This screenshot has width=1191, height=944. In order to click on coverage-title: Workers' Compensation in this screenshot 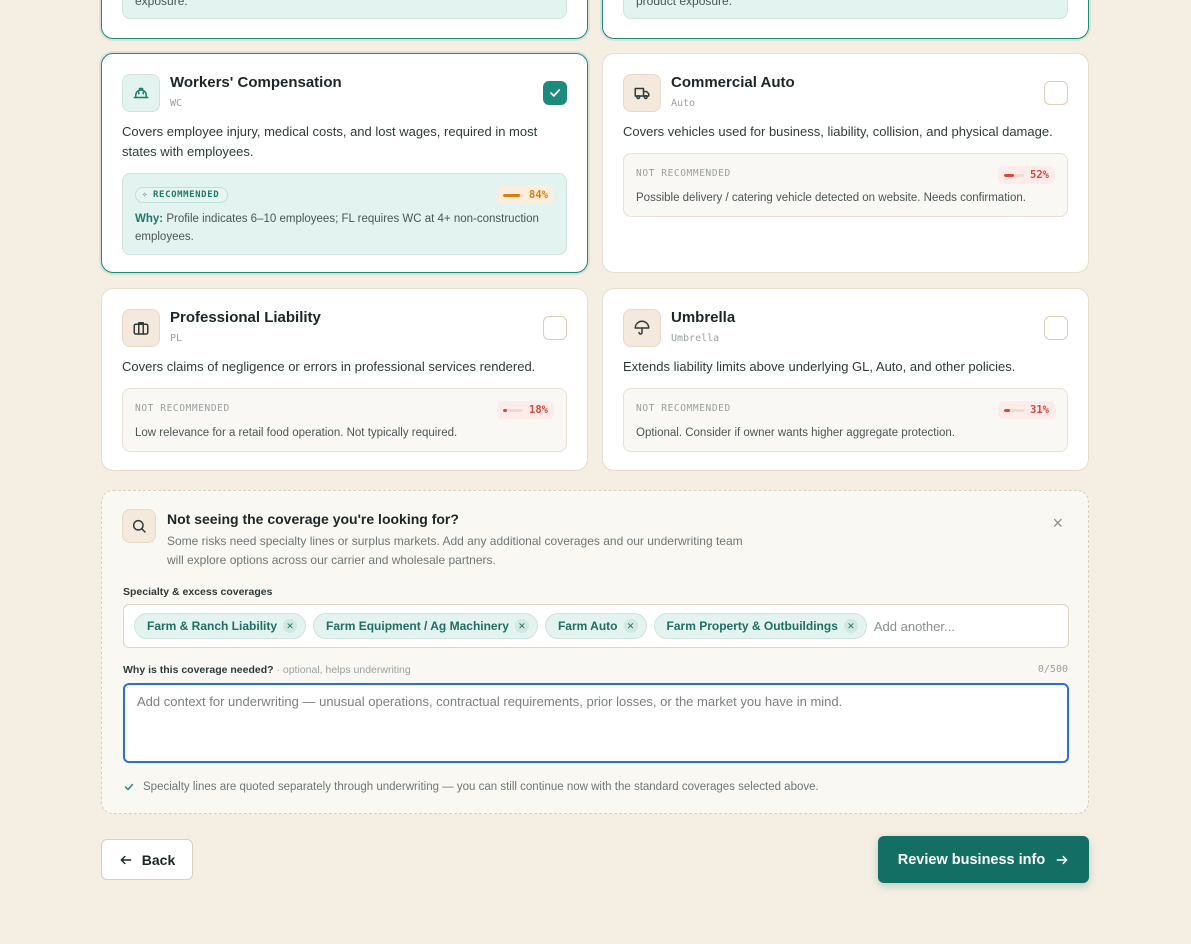, I will do `click(256, 82)`.